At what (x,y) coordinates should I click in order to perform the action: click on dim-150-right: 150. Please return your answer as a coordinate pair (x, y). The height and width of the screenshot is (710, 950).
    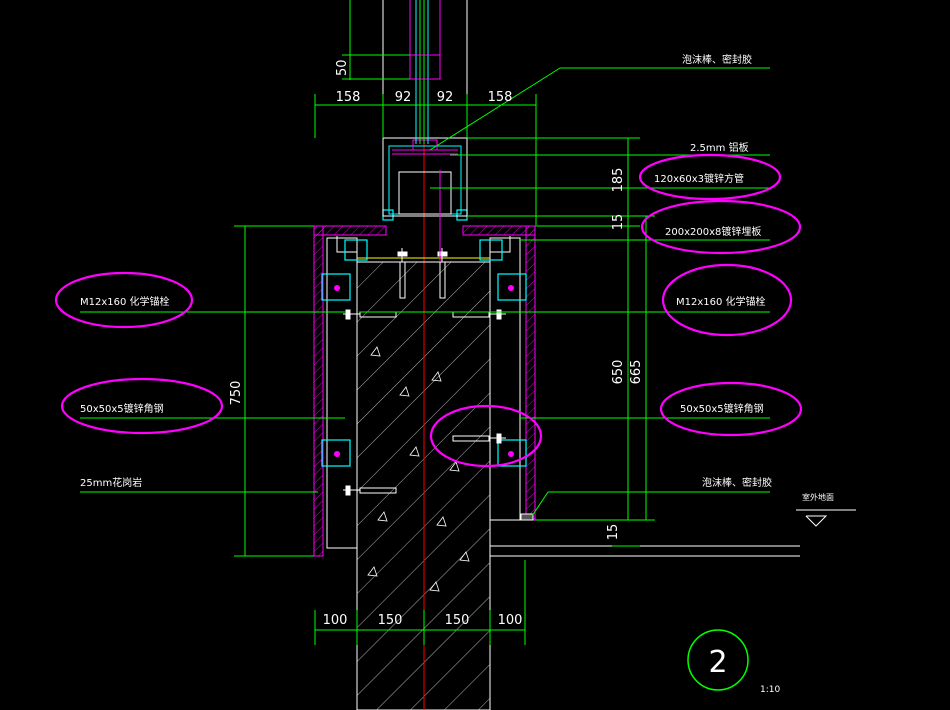
    Looking at the image, I should click on (457, 620).